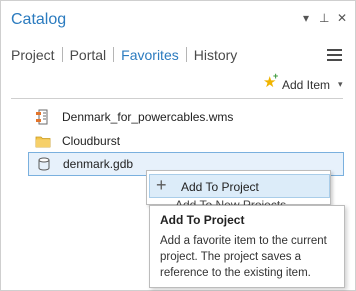 The width and height of the screenshot is (356, 291). Describe the element at coordinates (306, 18) in the screenshot. I see `pane-dropdown-icon: ▾` at that location.